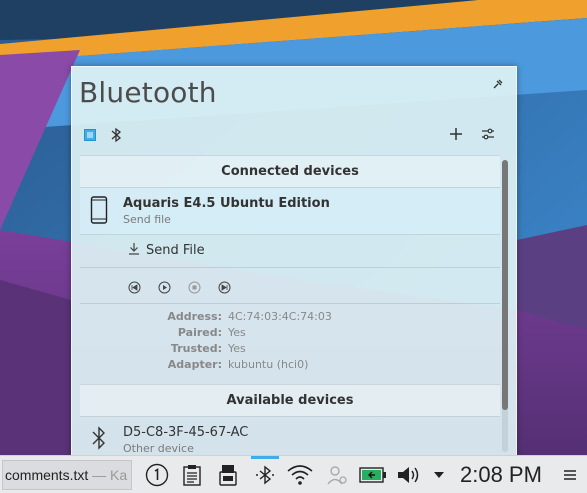  Describe the element at coordinates (290, 211) in the screenshot. I see `connected-device-row: Aquaris E4.5 Ubuntu Edition Send file` at that location.